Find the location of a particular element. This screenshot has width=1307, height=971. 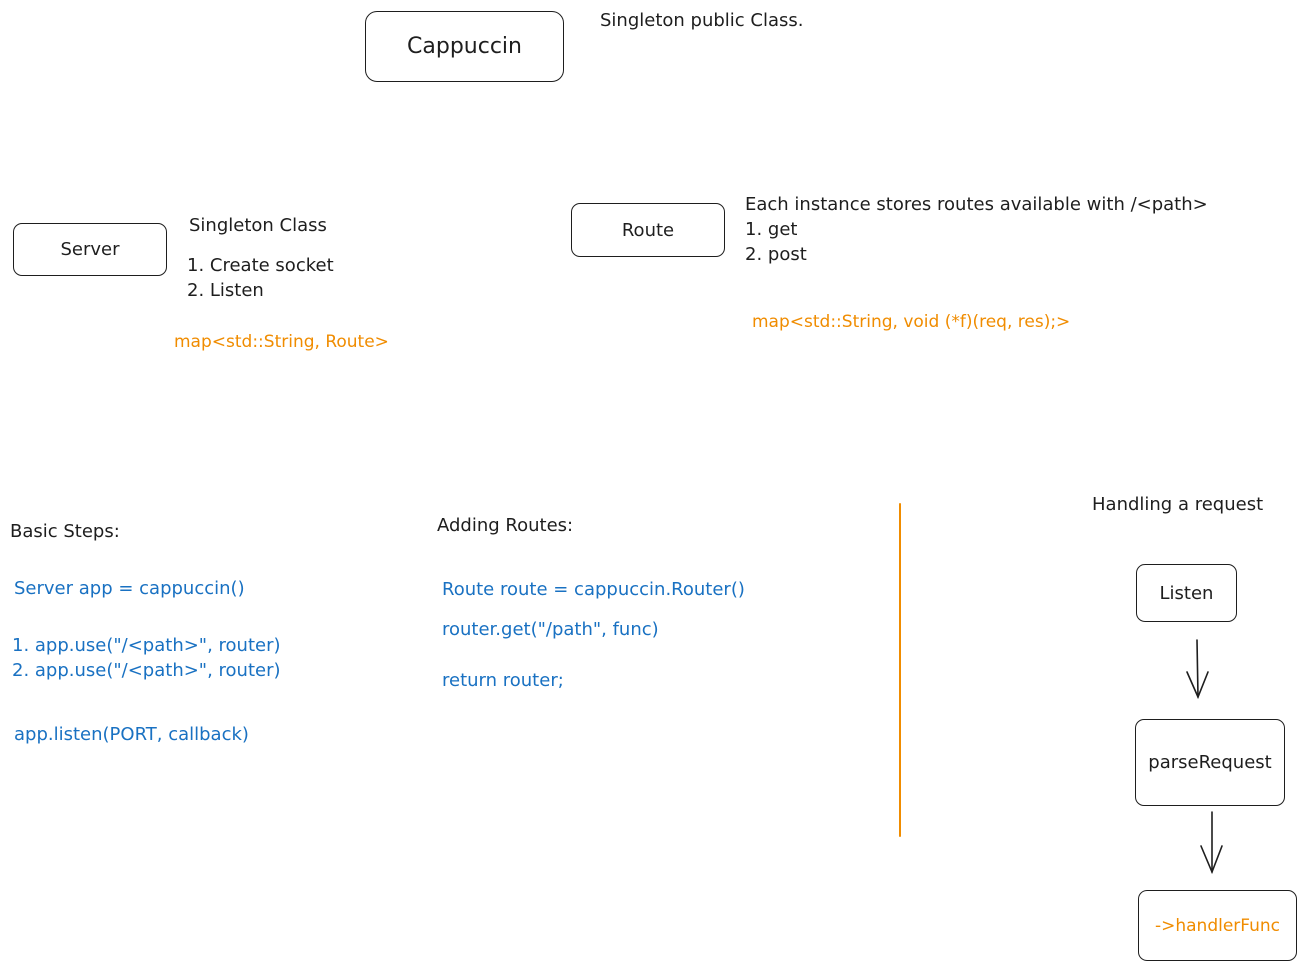

listen-step-label: Listen is located at coordinates (1186, 593).